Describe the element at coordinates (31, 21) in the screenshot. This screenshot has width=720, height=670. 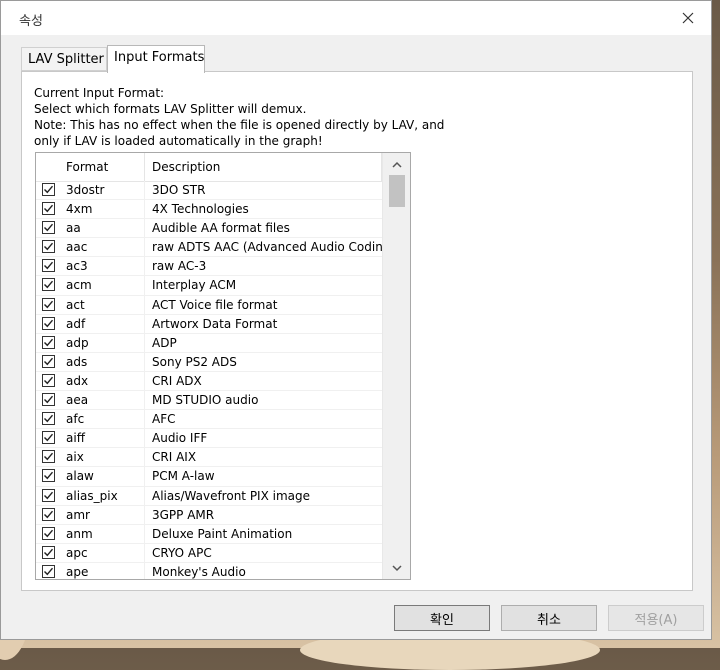
I see `window-title: 속성` at that location.